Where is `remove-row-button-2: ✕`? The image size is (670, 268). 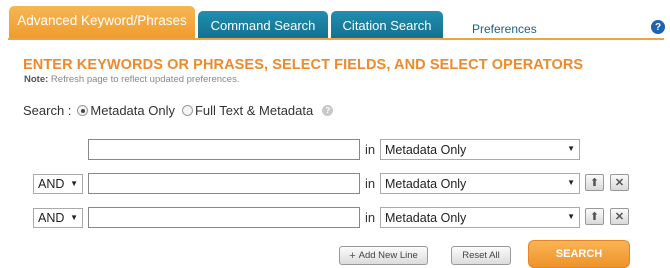 remove-row-button-2: ✕ is located at coordinates (619, 182).